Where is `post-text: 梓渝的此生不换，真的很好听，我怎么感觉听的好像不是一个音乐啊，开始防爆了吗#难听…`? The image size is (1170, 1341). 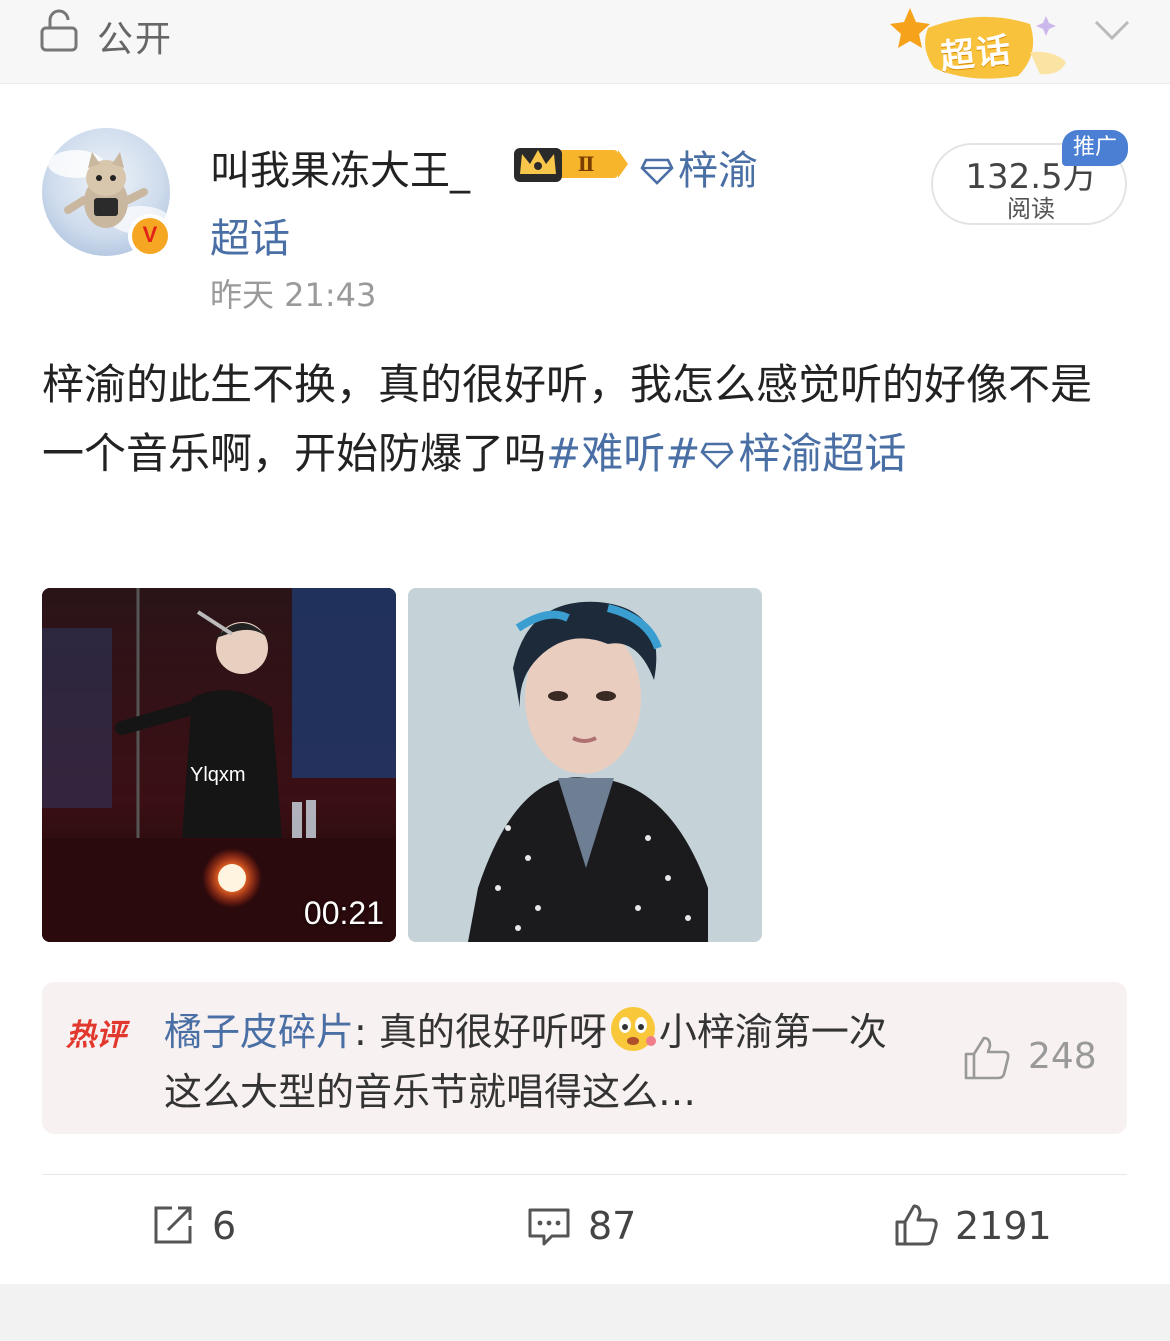
post-text: 梓渝的此生不换，真的很好听，我怎么感觉听的好像不是一个音乐啊，开始防爆了吗#难听… is located at coordinates (587, 419).